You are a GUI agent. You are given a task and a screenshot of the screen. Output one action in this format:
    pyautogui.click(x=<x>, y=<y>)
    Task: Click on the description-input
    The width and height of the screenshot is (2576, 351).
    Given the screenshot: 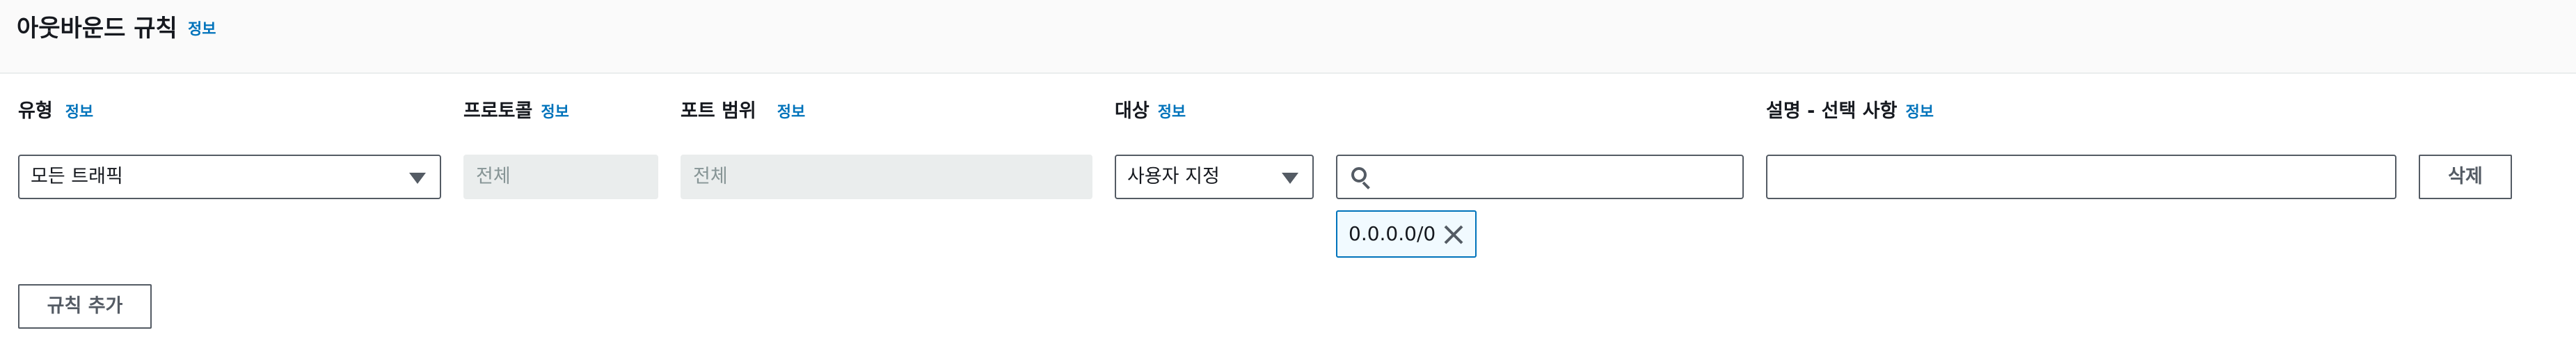 What is the action you would take?
    pyautogui.click(x=2081, y=177)
    